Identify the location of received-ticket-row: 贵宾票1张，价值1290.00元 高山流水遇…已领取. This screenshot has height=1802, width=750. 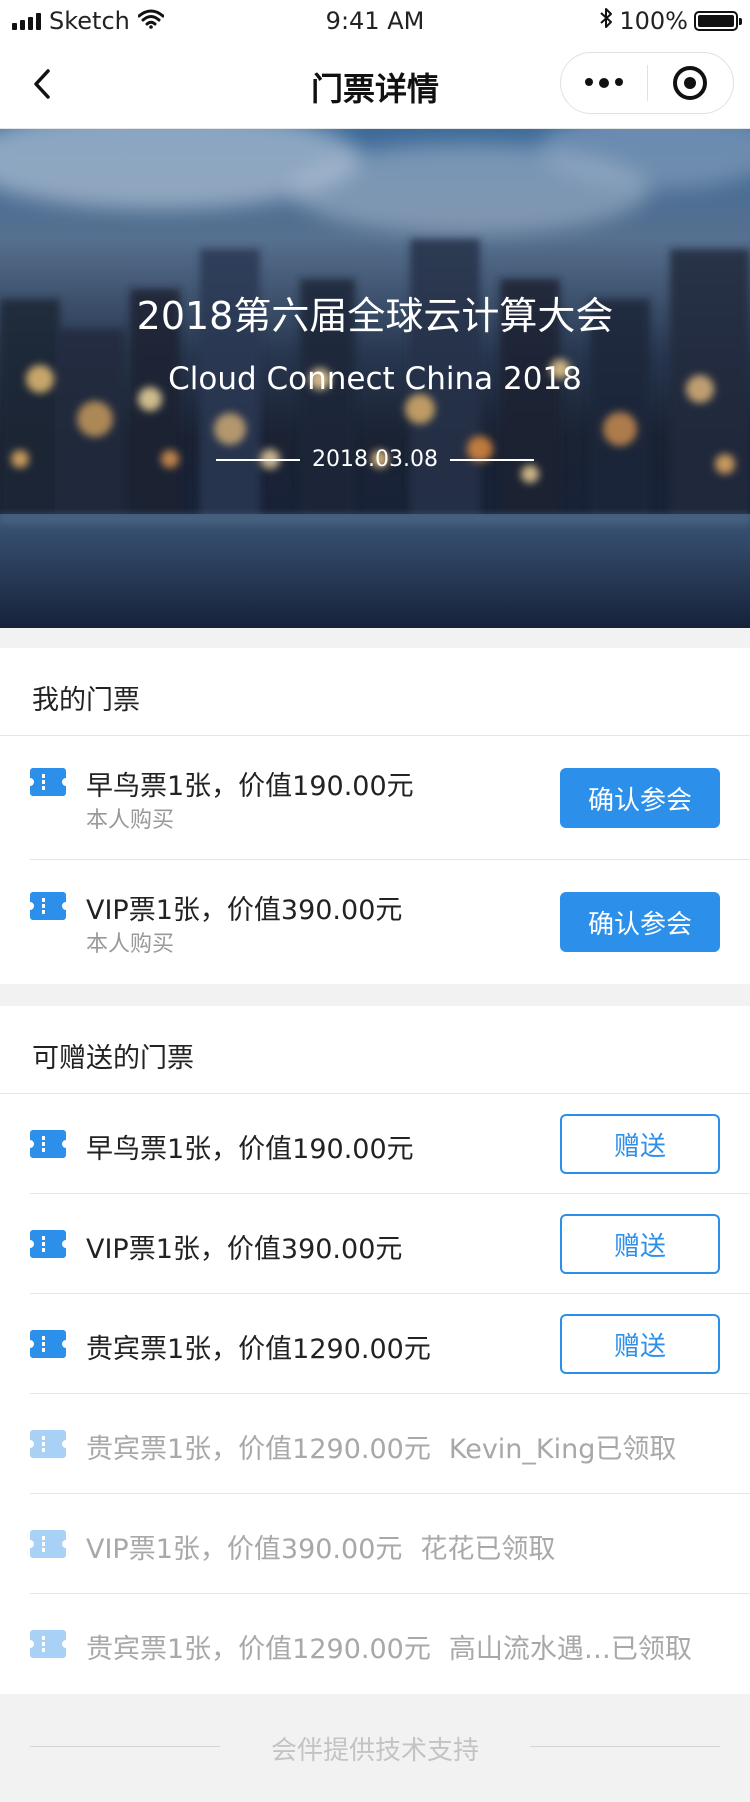
(375, 1644).